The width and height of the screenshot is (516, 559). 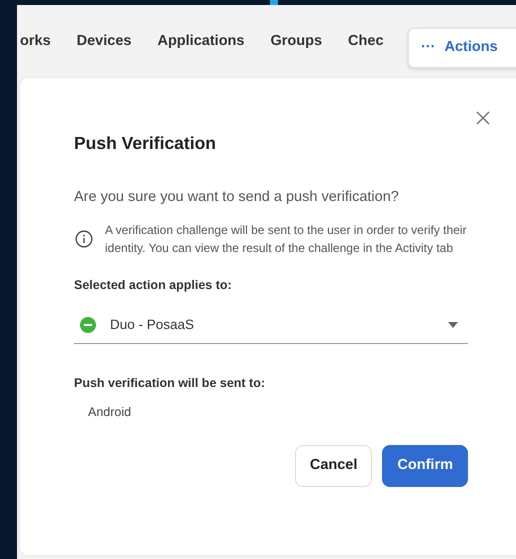 I want to click on dialog-button: Confirm, so click(x=425, y=466).